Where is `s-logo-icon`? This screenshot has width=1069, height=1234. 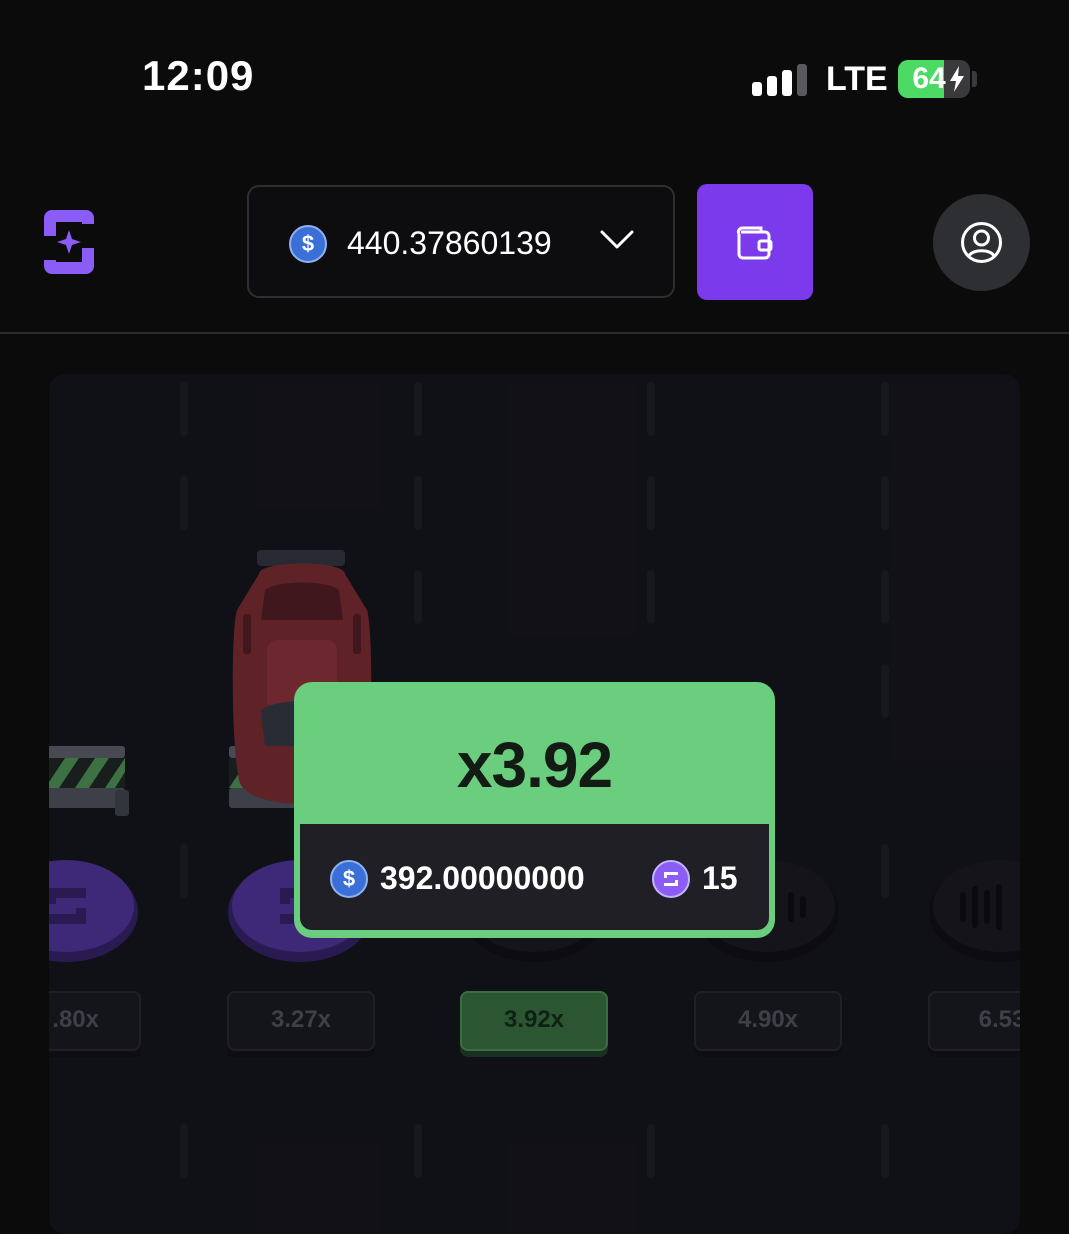
s-logo-icon is located at coordinates (671, 879).